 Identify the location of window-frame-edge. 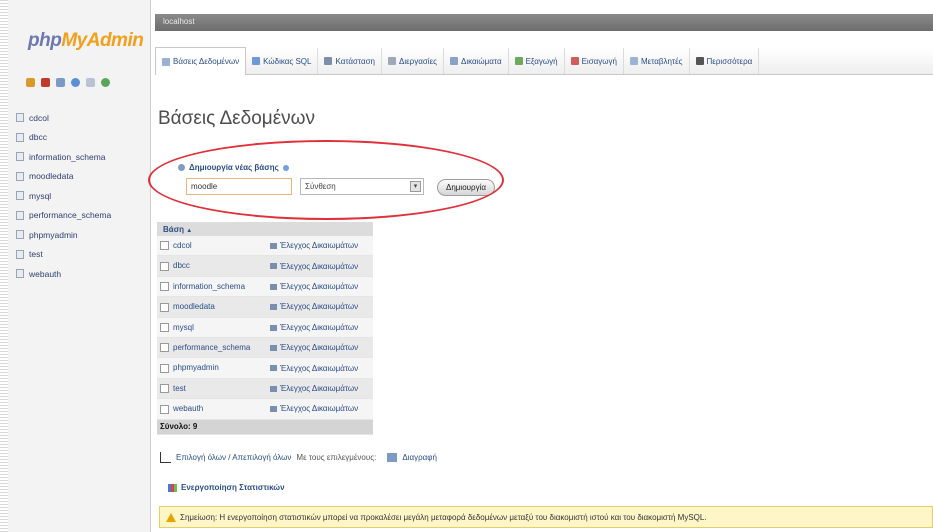
(4, 266).